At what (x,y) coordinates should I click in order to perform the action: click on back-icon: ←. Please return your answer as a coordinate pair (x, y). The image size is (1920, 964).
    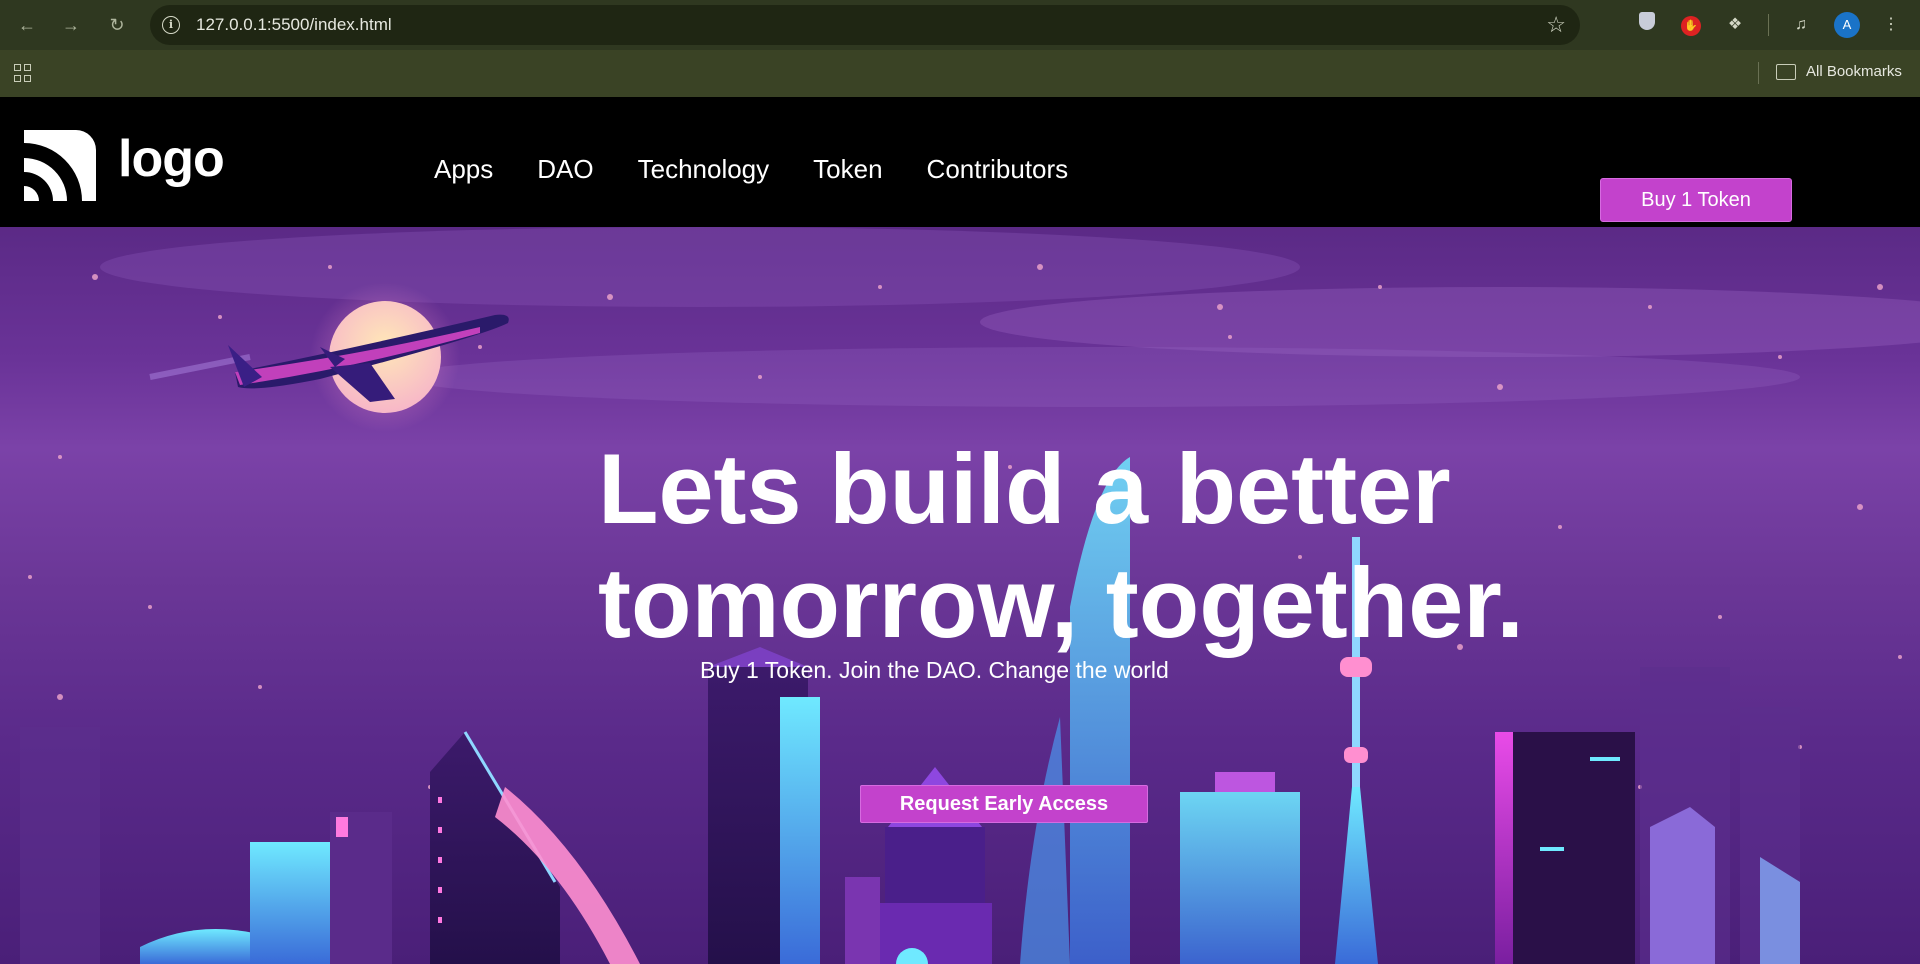
    Looking at the image, I should click on (27, 25).